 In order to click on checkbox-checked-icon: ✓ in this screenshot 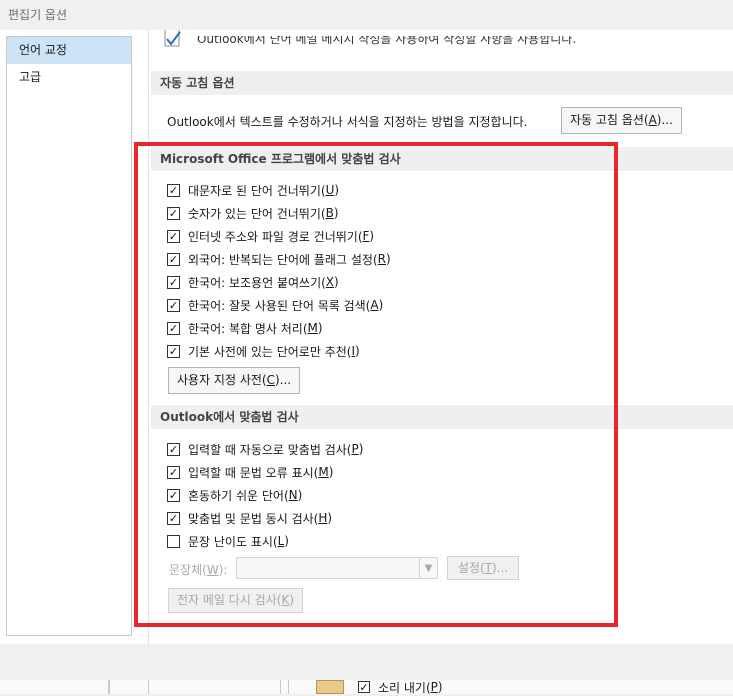, I will do `click(364, 687)`.